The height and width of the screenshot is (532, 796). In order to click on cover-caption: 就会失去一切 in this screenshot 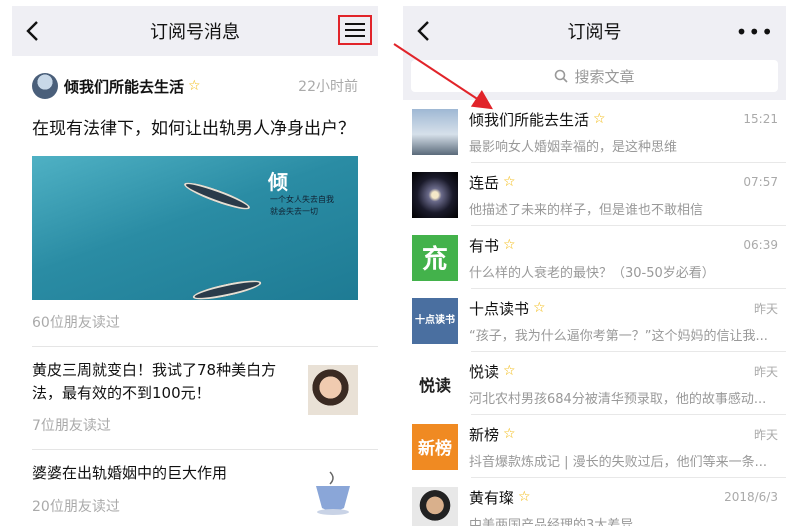, I will do `click(294, 211)`.